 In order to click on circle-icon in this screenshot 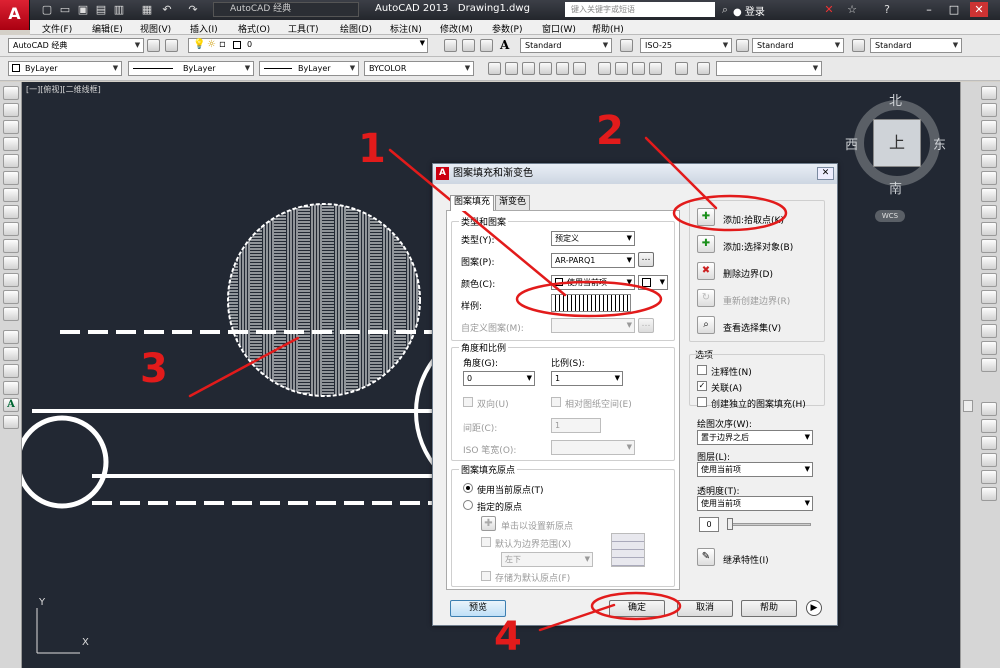, I will do `click(11, 195)`.